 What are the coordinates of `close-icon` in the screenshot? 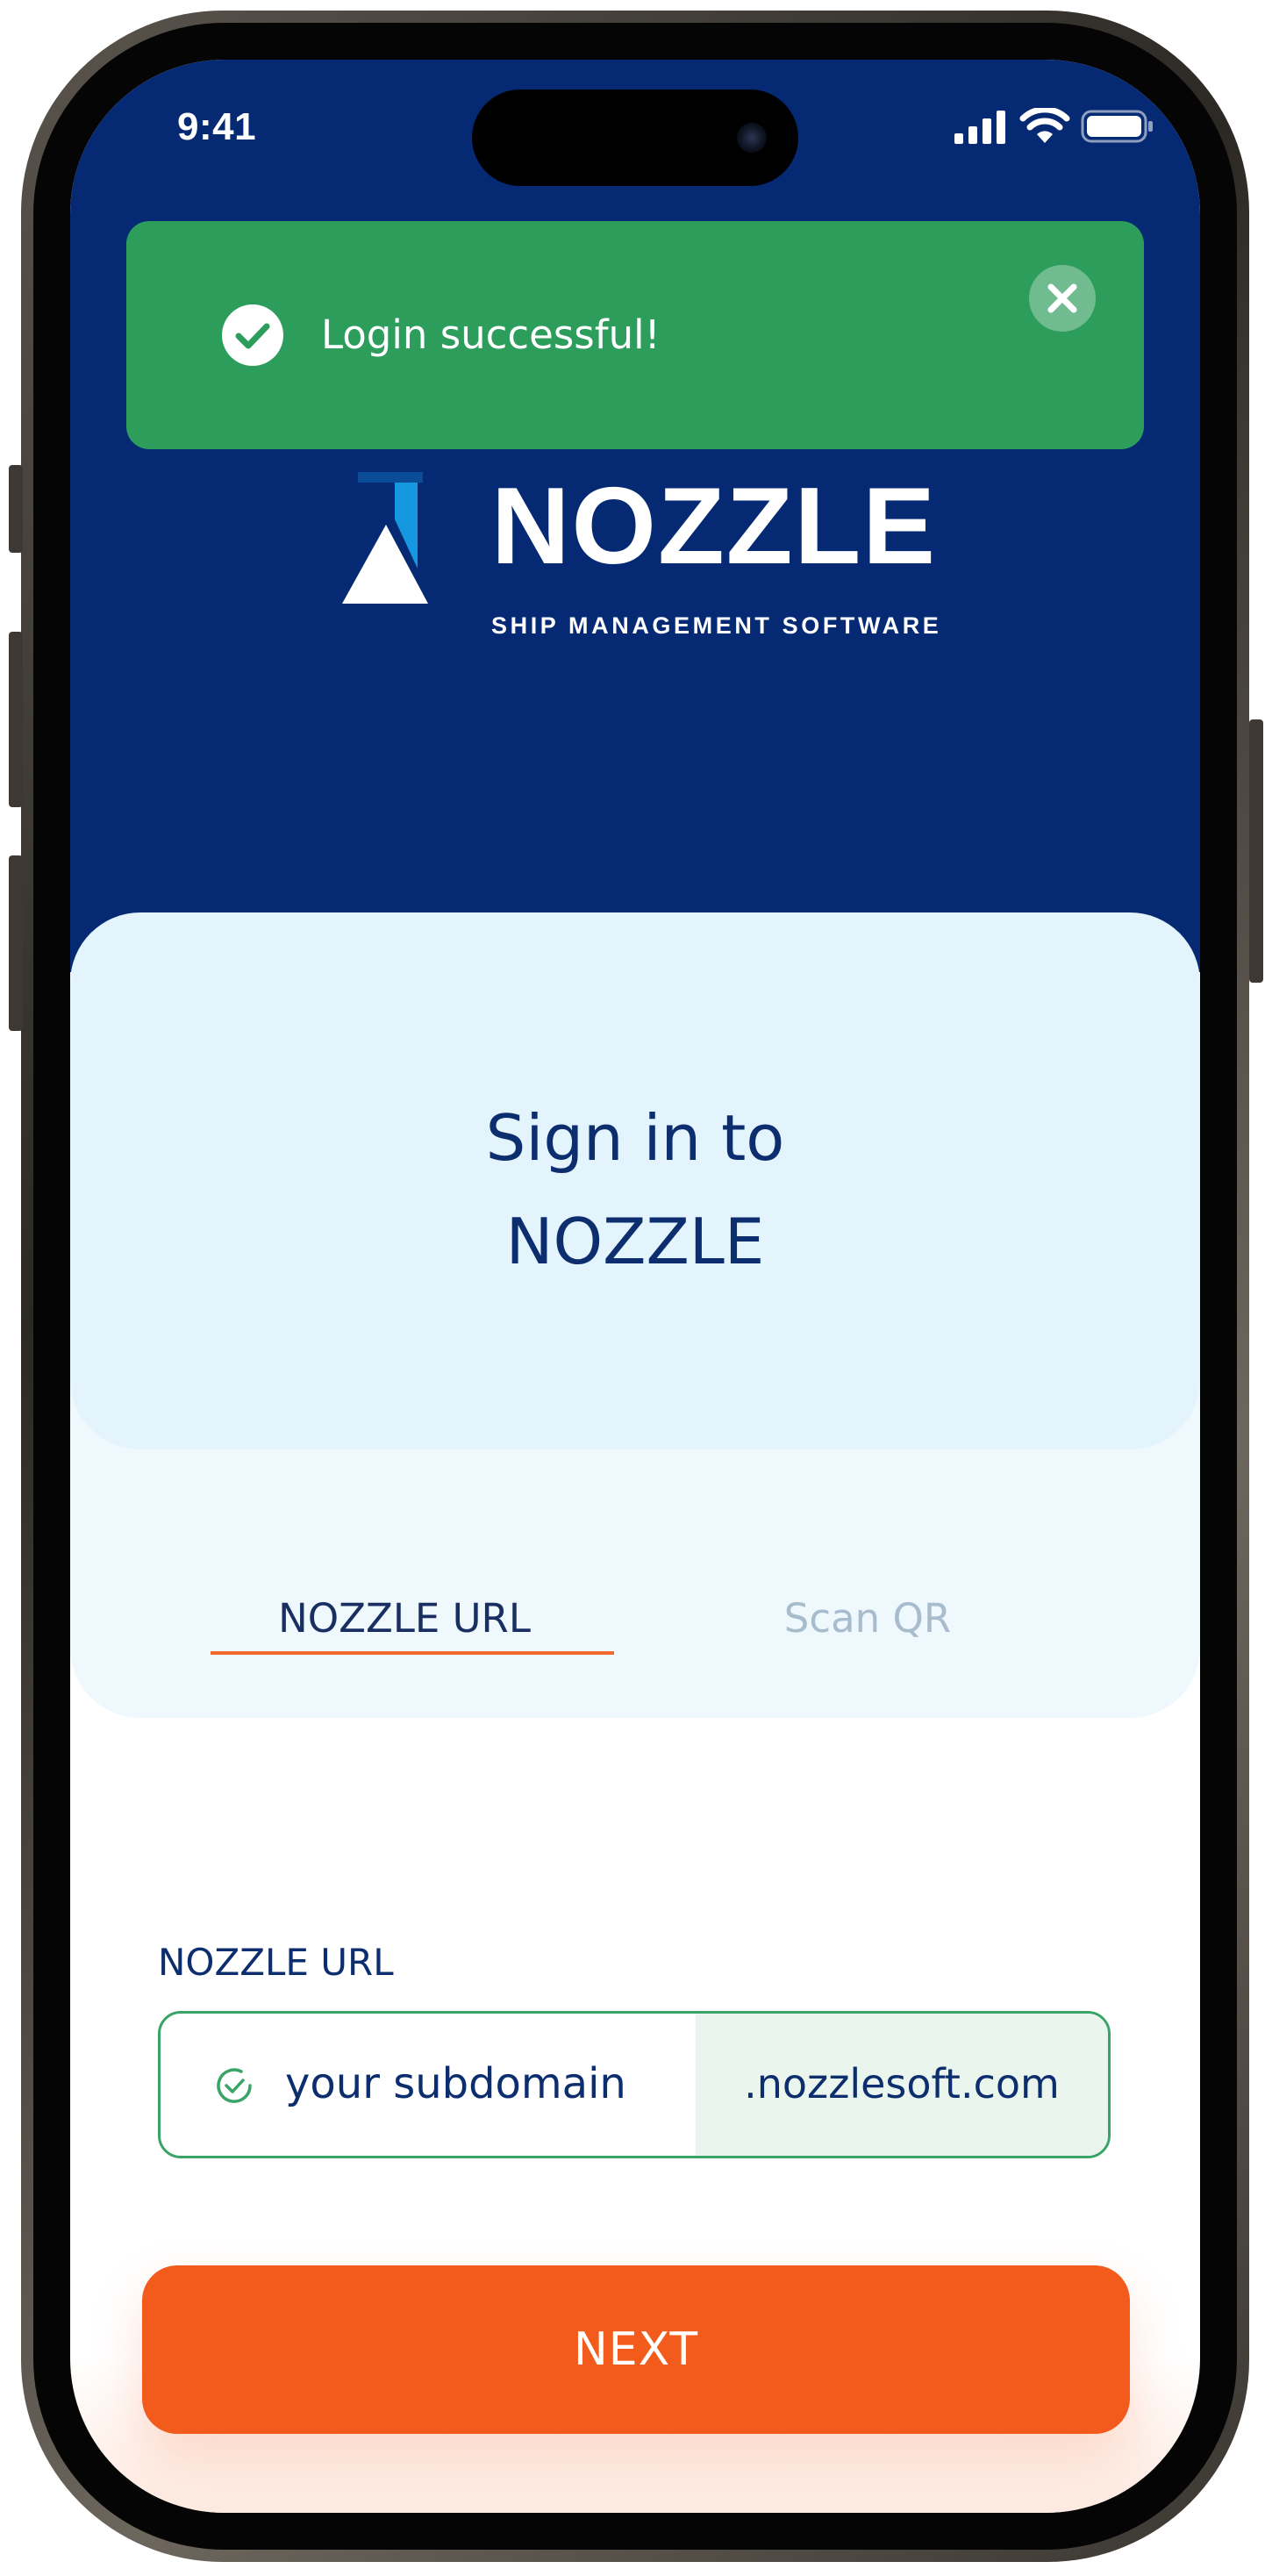 It's located at (1062, 298).